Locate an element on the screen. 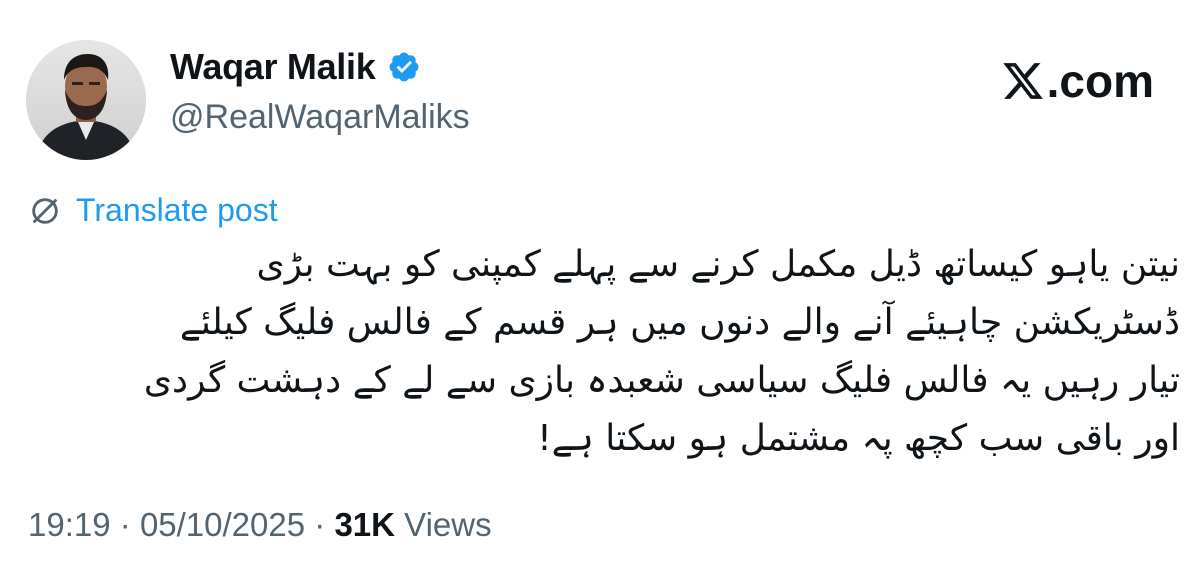 This screenshot has height=573, width=1200. avatar-photo is located at coordinates (86, 100).